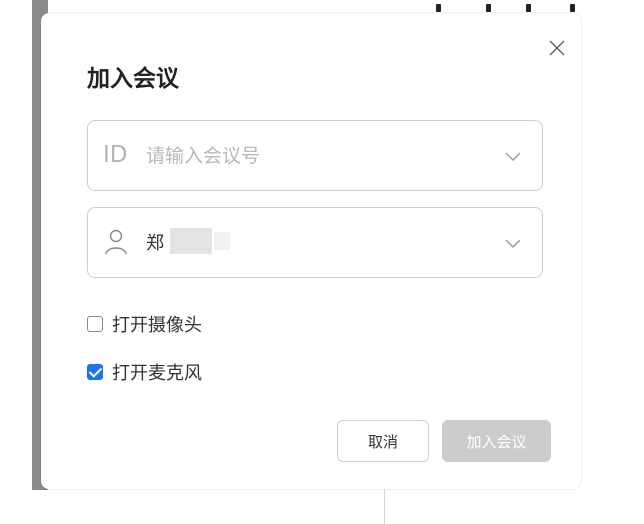  I want to click on meeting-id-input, so click(316, 156).